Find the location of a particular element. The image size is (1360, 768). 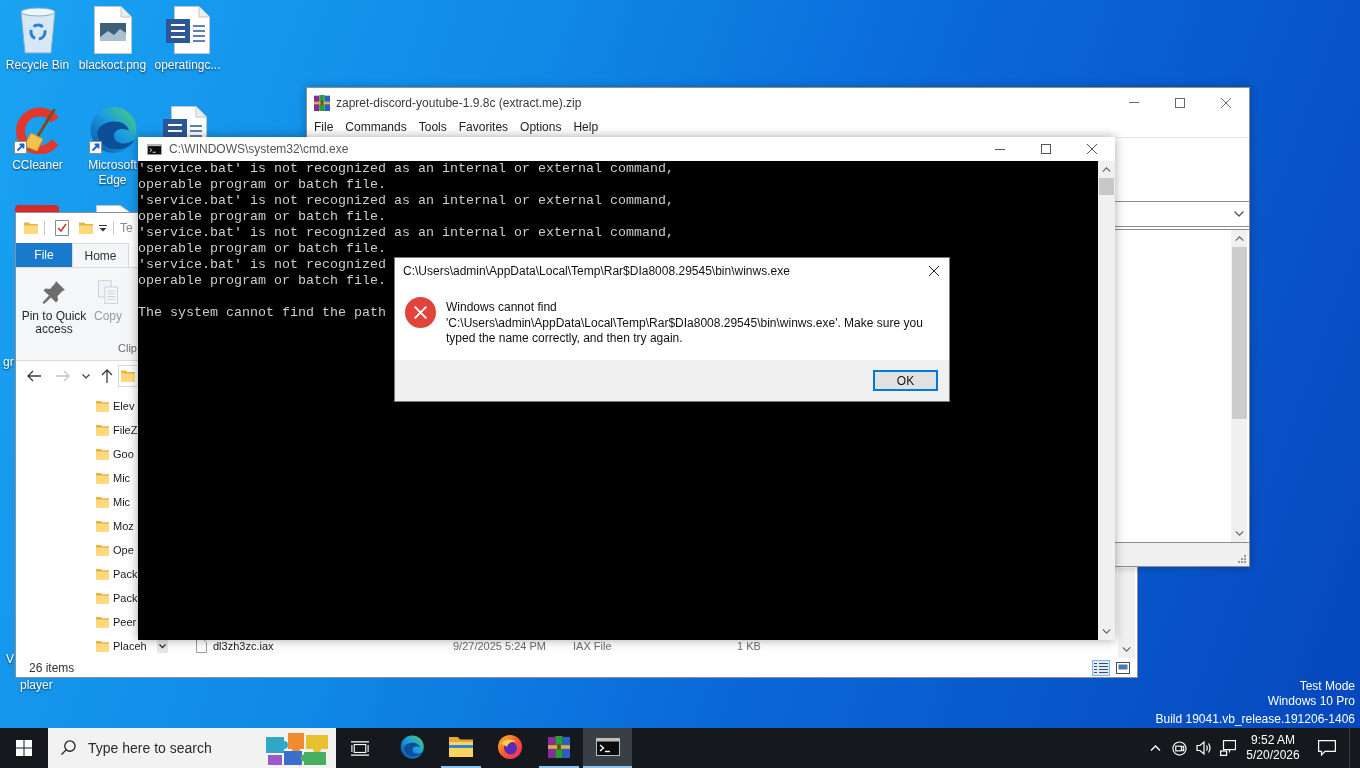

menu-item: Favorites is located at coordinates (483, 127).